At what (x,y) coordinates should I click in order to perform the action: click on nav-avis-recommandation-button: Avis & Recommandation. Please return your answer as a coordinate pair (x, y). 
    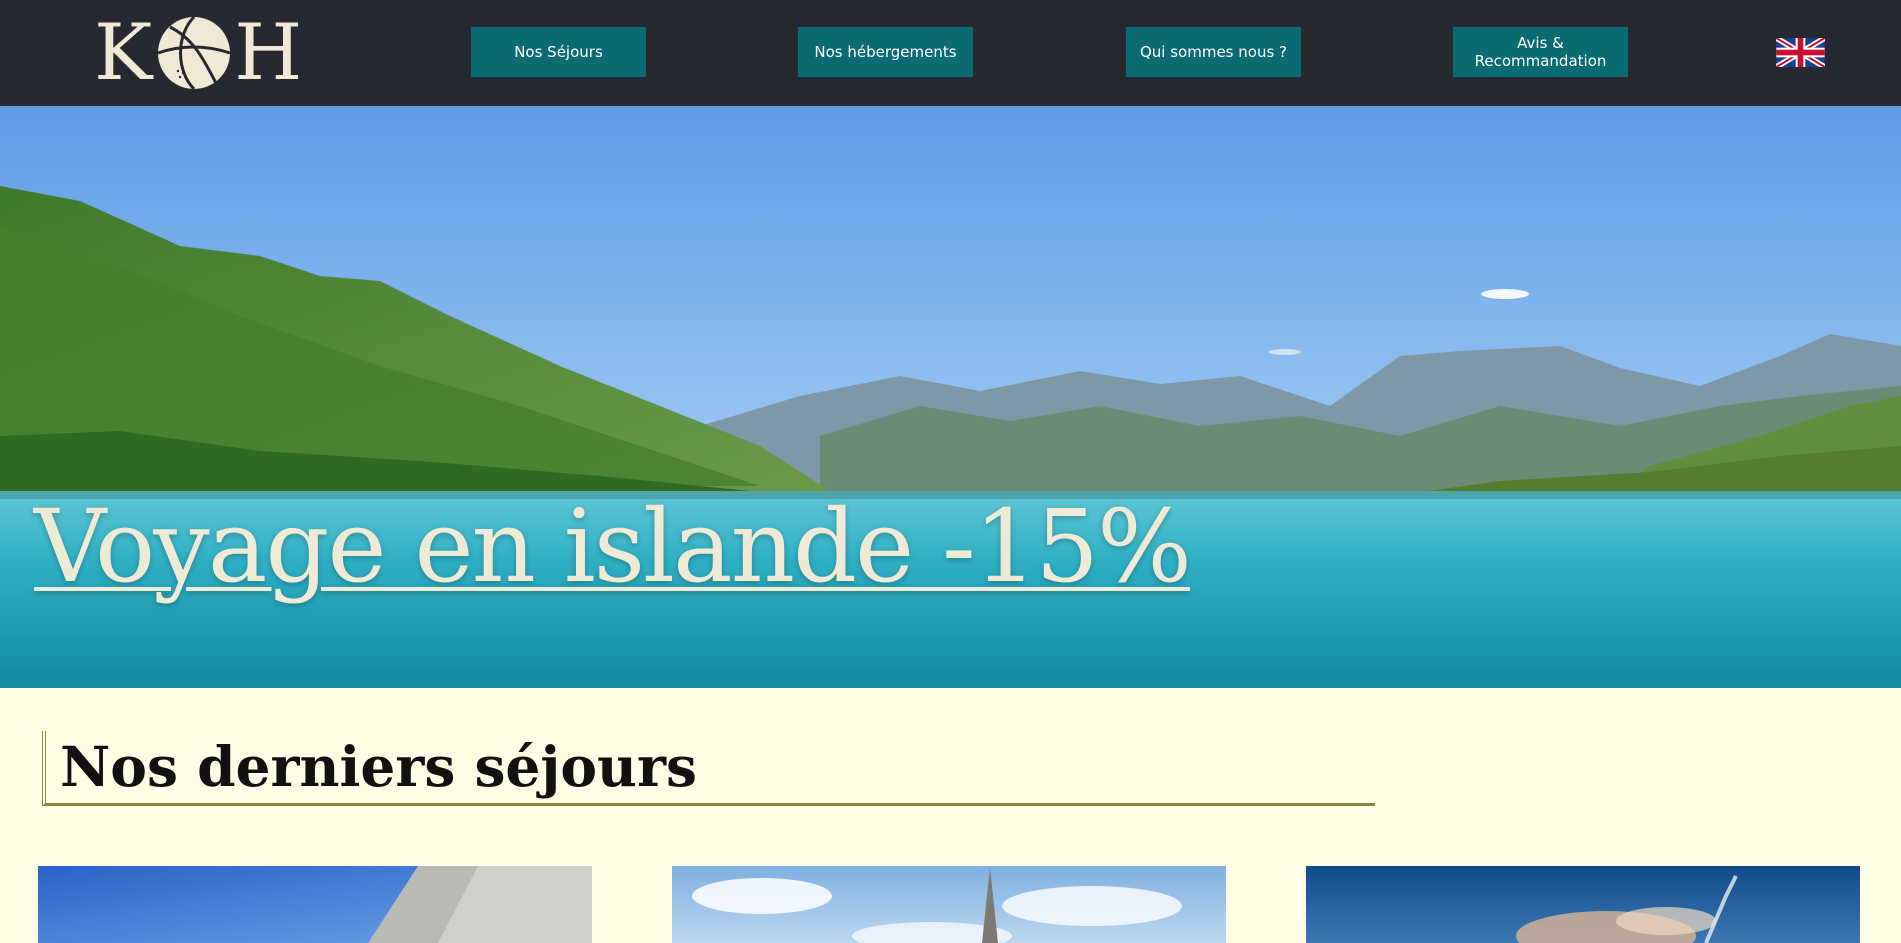
    Looking at the image, I should click on (1540, 52).